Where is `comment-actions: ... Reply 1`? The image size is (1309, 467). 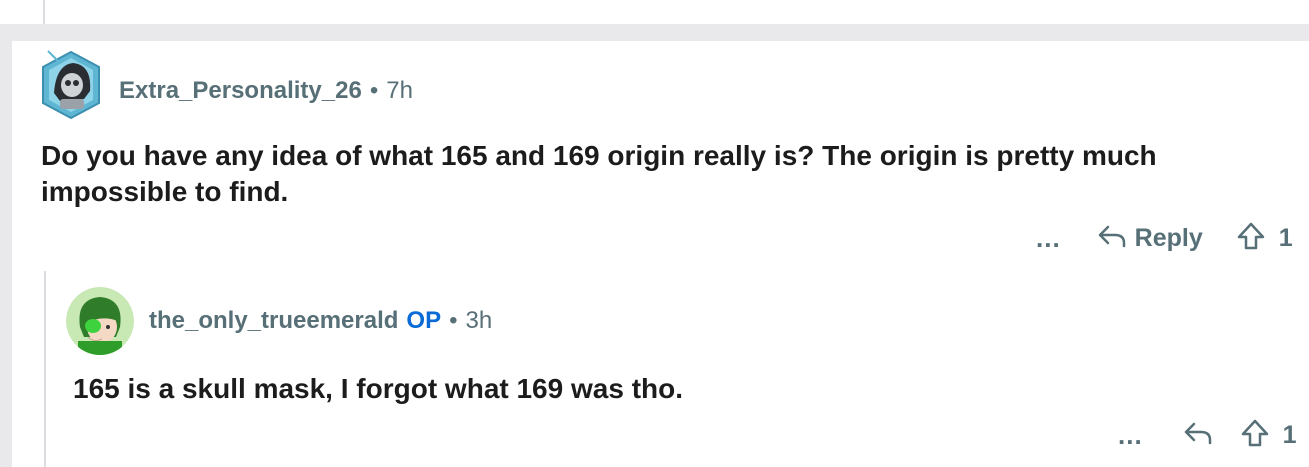 comment-actions: ... Reply 1 is located at coordinates (1164, 238).